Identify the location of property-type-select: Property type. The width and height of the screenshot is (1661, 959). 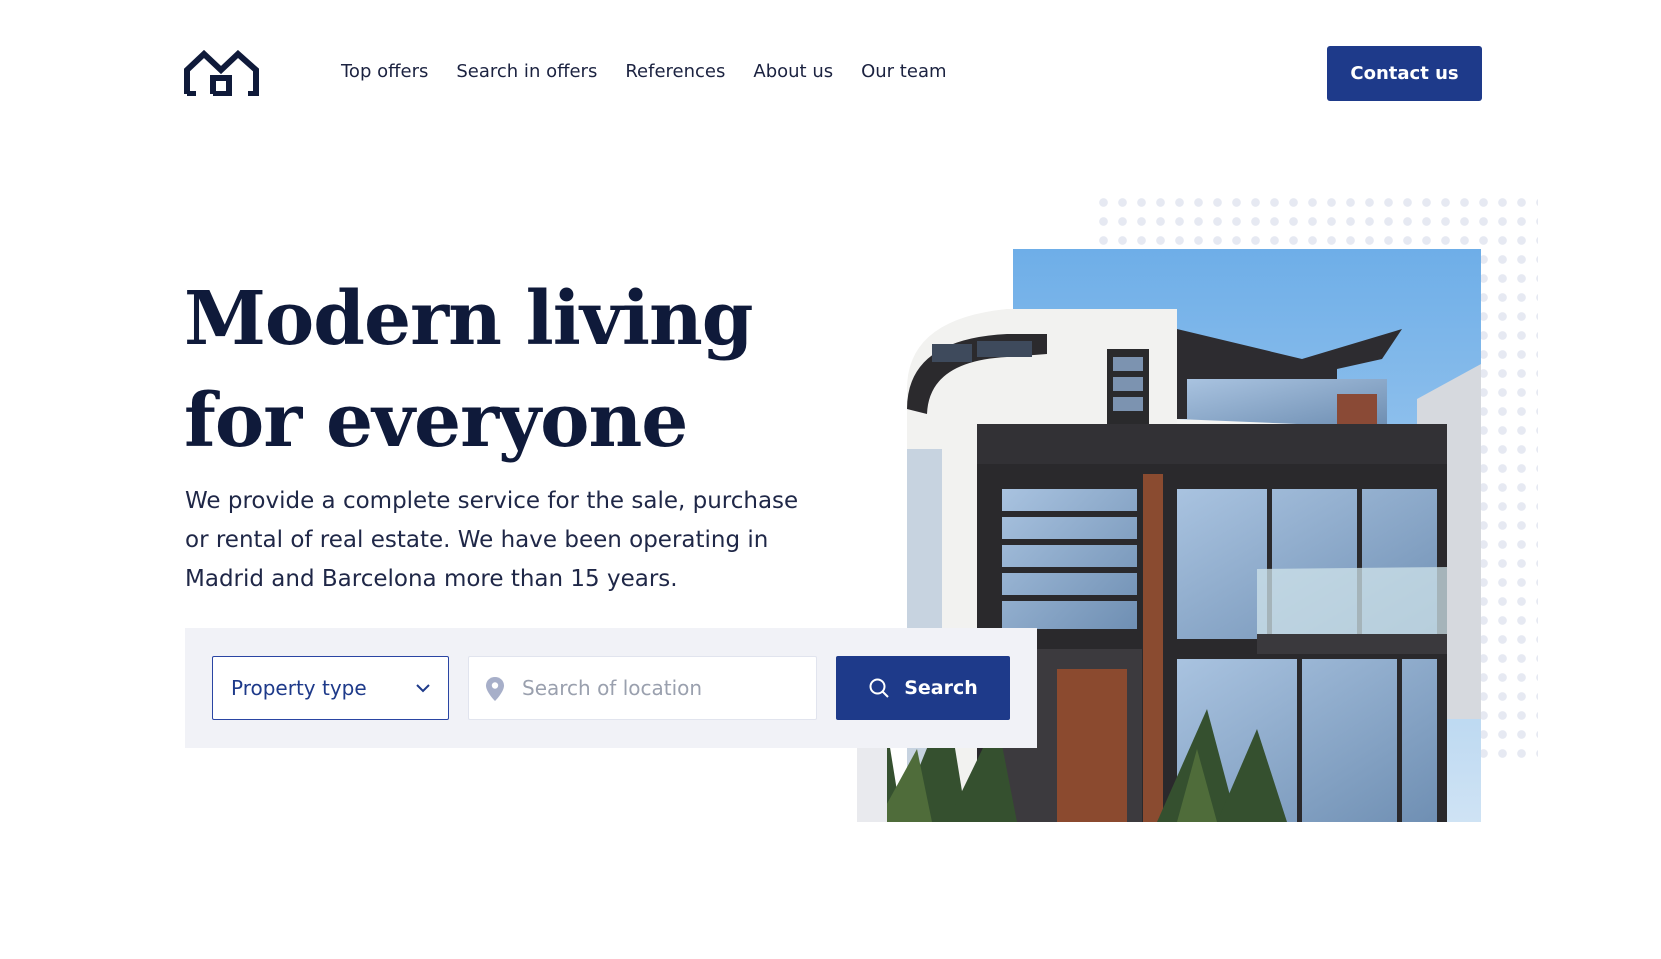
(330, 688).